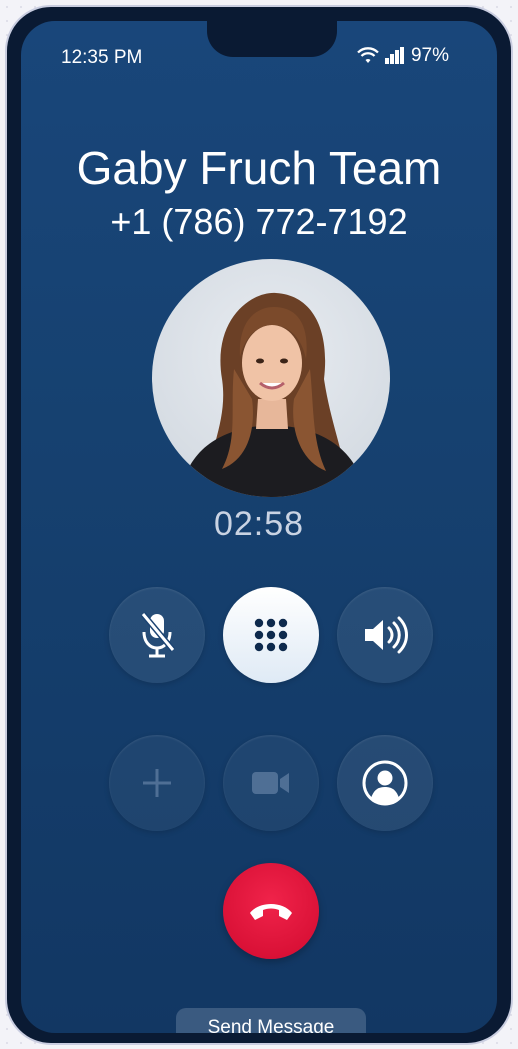 This screenshot has height=1049, width=518. Describe the element at coordinates (259, 221) in the screenshot. I see `caller-number: +1 (786) 772-7192` at that location.